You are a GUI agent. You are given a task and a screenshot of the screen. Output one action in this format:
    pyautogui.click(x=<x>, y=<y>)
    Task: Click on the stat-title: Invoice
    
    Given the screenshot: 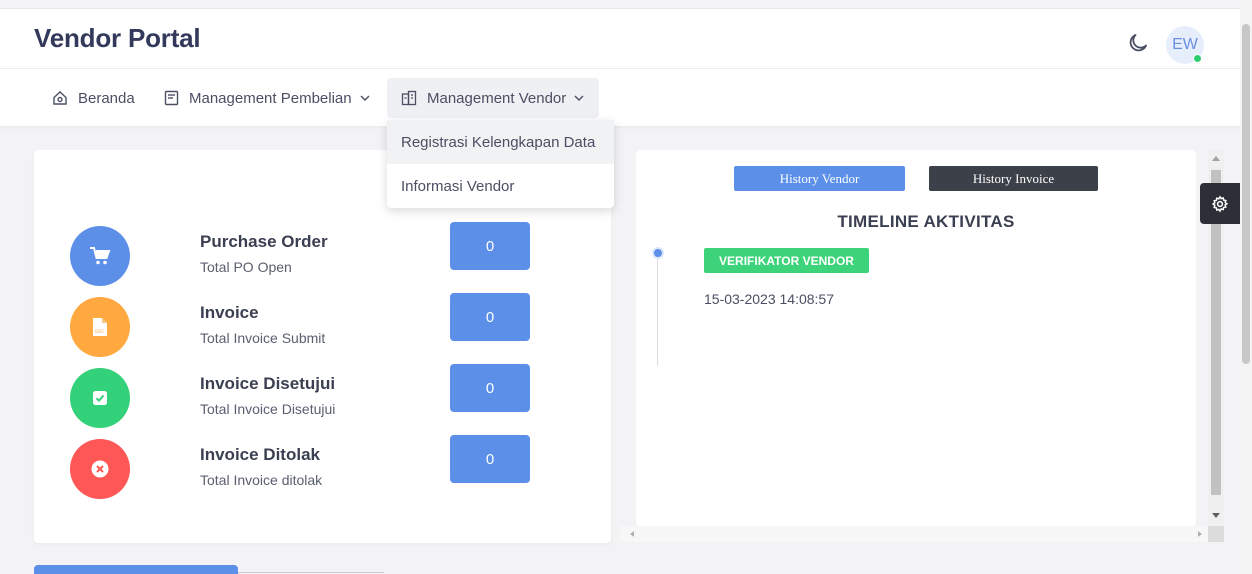 What is the action you would take?
    pyautogui.click(x=229, y=312)
    